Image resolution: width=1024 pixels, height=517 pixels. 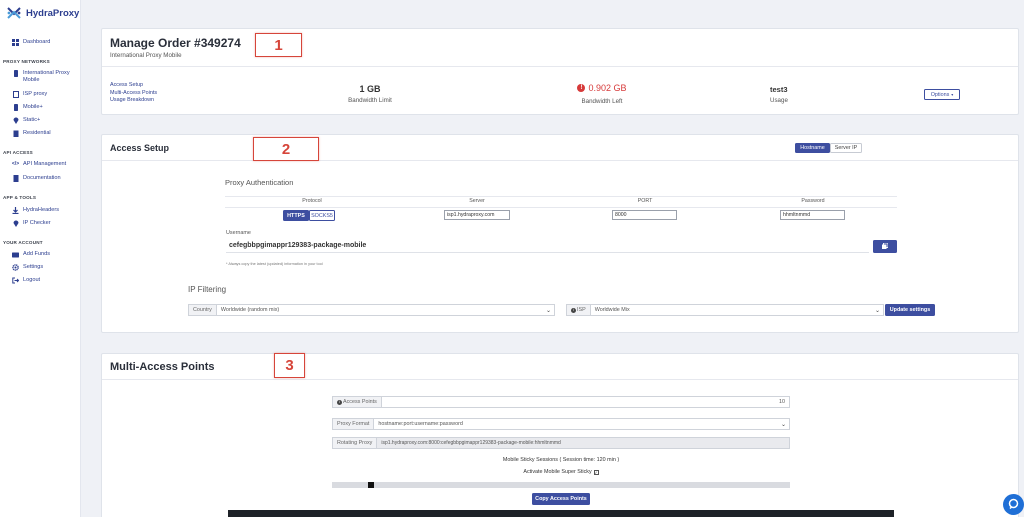 I want to click on sidebar-item-international-proxy-mobile: International Proxy Mobile, so click(x=45, y=77).